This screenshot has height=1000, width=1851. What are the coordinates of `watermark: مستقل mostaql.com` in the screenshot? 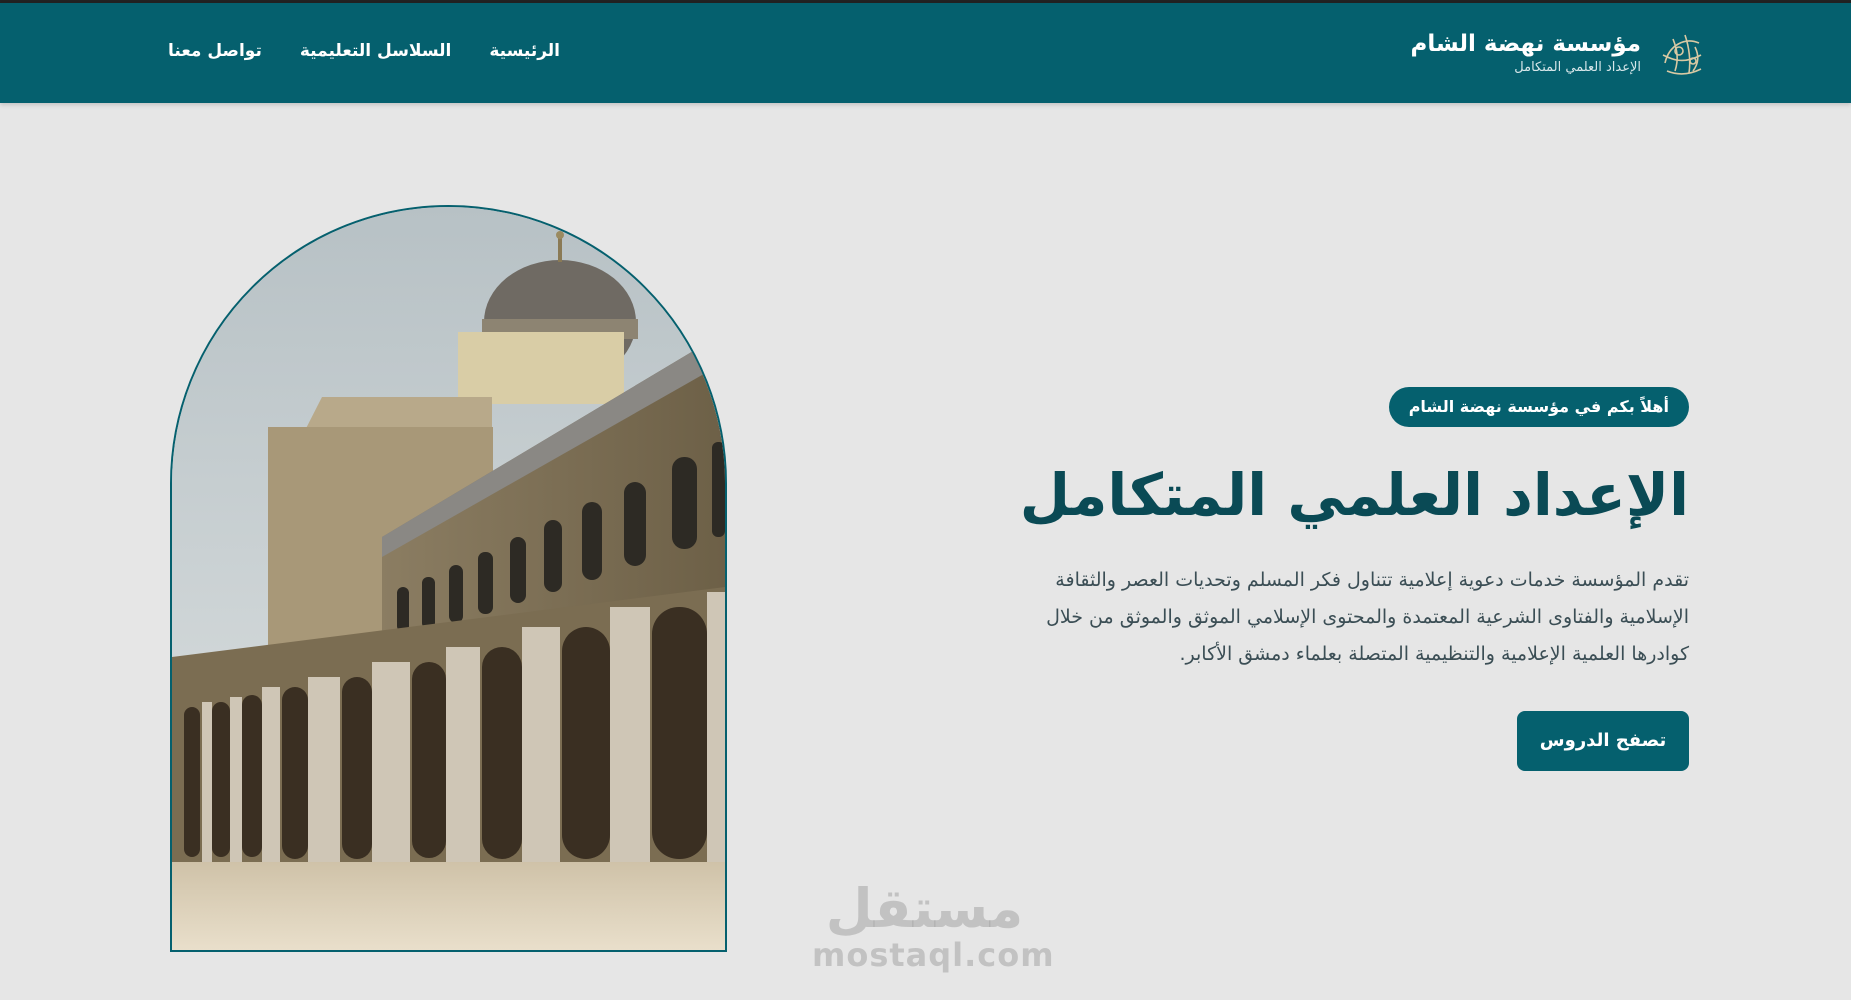 It's located at (933, 925).